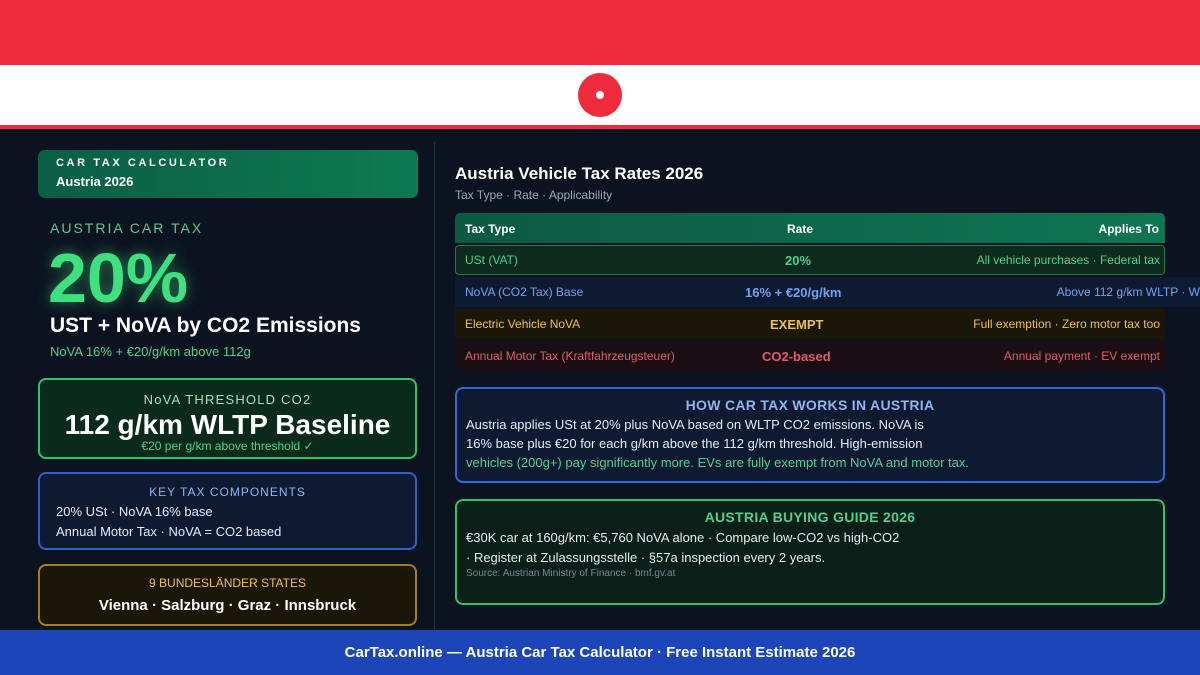 The image size is (1200, 675). Describe the element at coordinates (227, 492) in the screenshot. I see `components-title: KEY TAX COMPONENTS` at that location.